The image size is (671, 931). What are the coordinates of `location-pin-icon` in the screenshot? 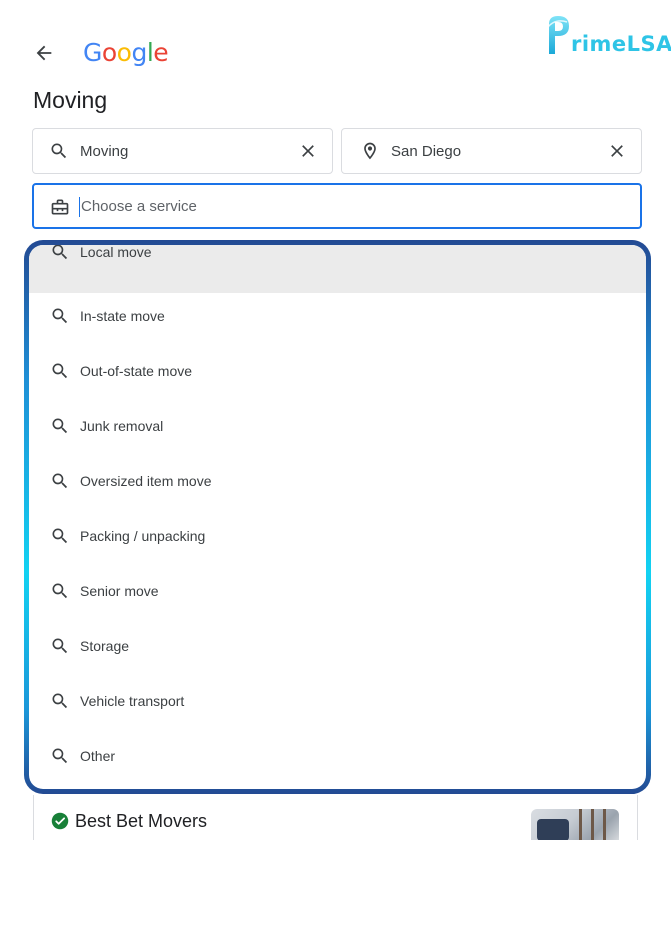 It's located at (370, 151).